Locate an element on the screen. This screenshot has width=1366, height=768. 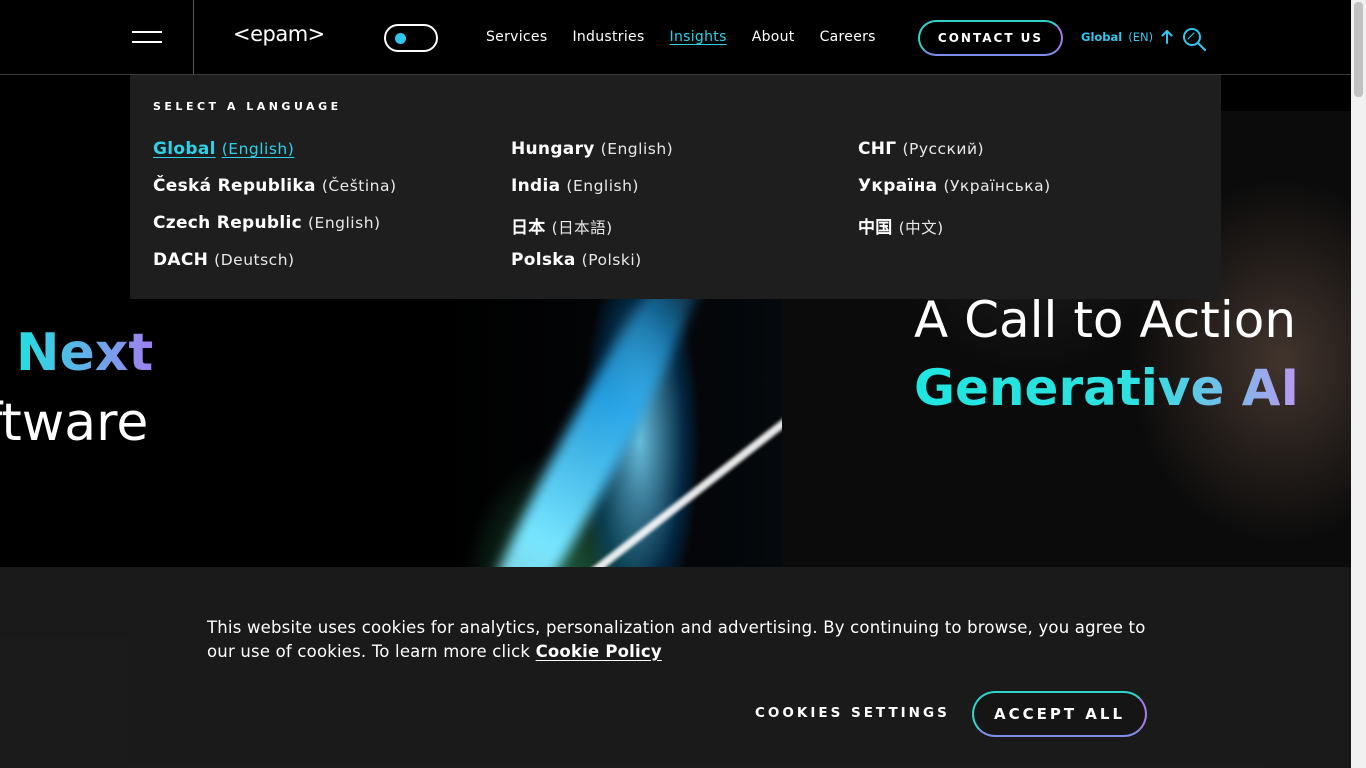
language-option-ukraine: Україна (Українська) is located at coordinates (954, 194).